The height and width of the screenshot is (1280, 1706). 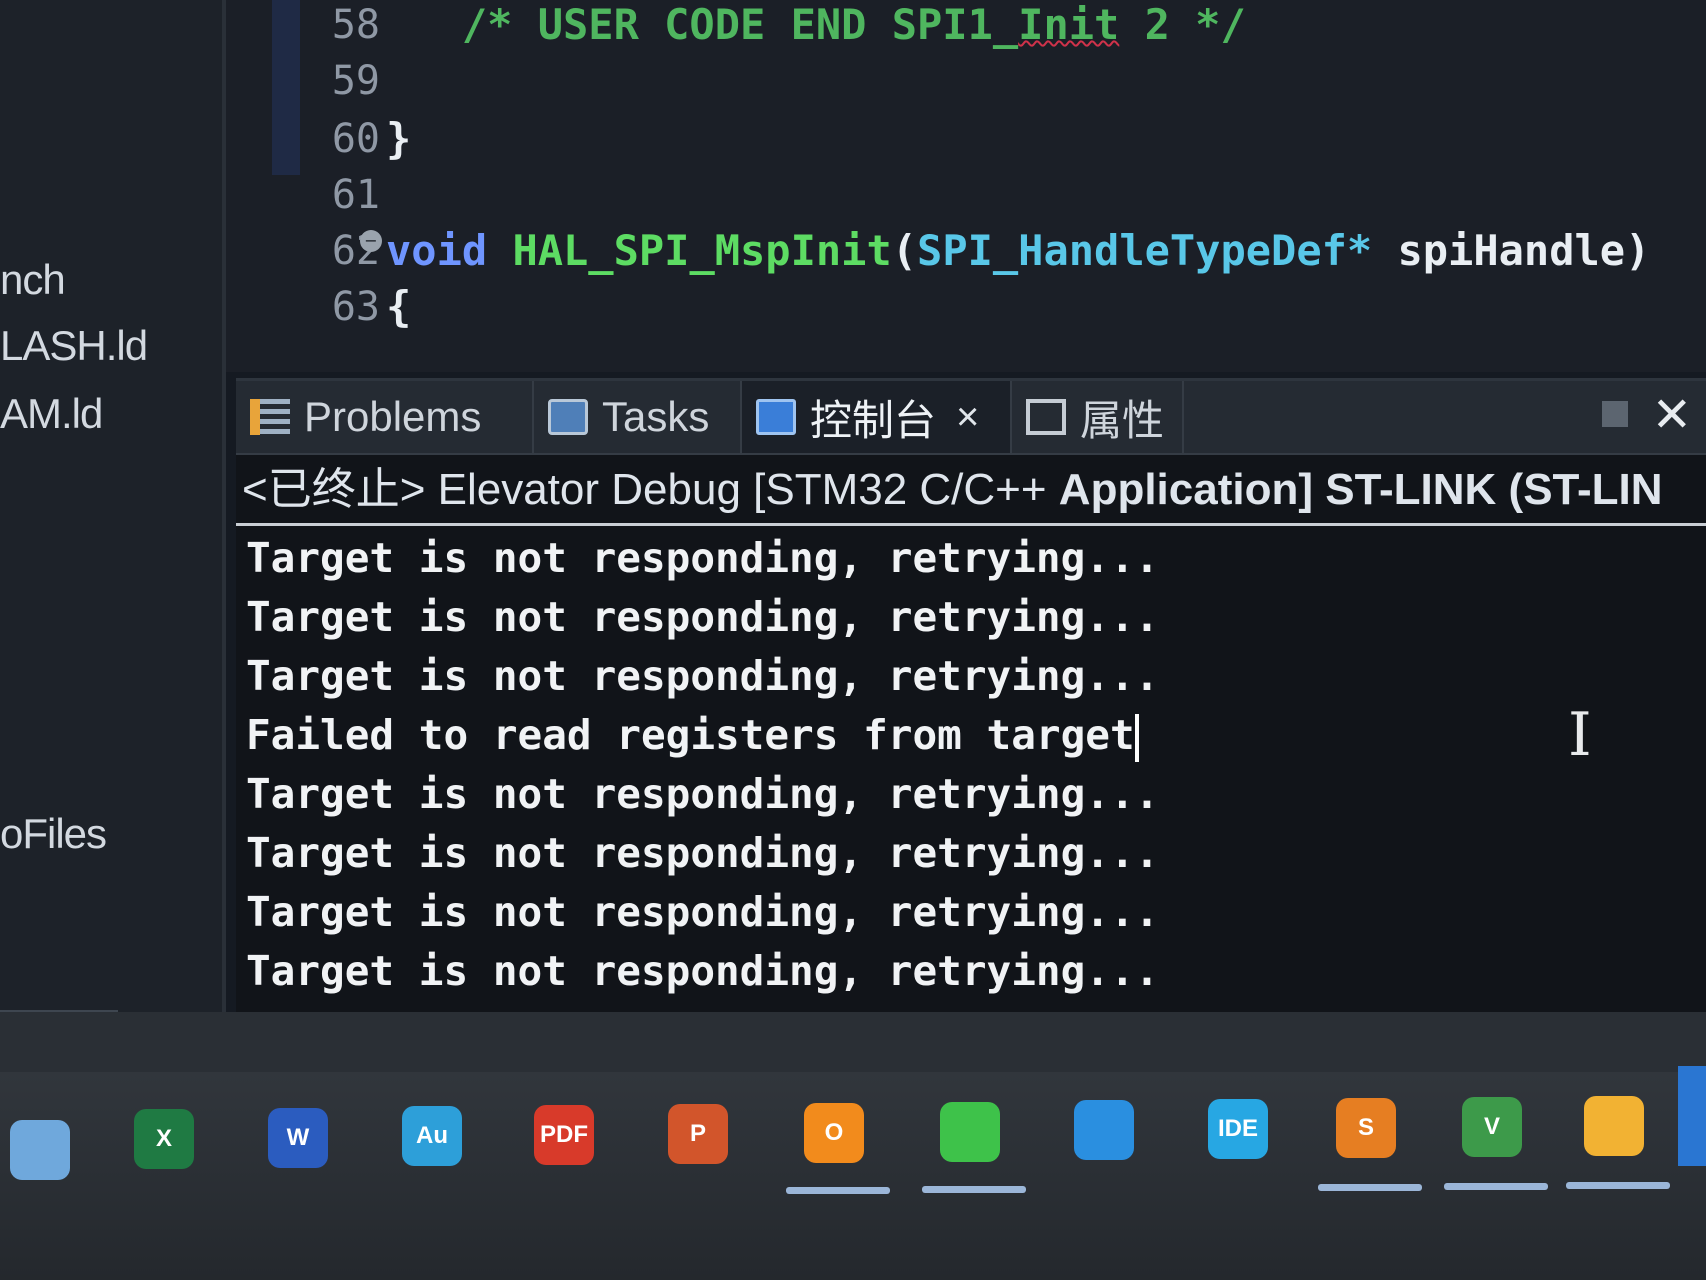 What do you see at coordinates (702, 250) in the screenshot?
I see `code-token: HAL_SPI_MspInit` at bounding box center [702, 250].